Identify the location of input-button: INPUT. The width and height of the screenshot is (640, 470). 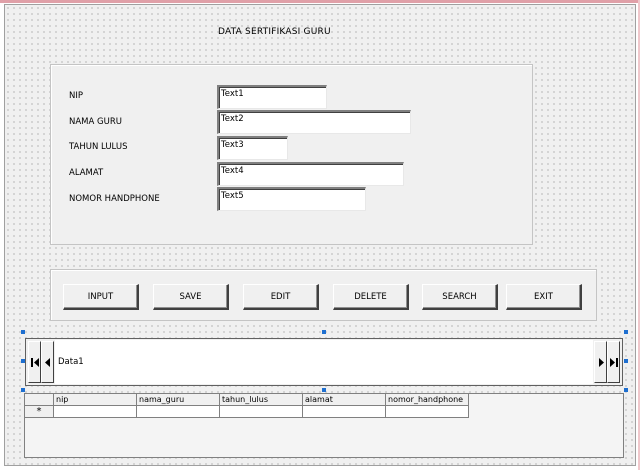
(101, 297).